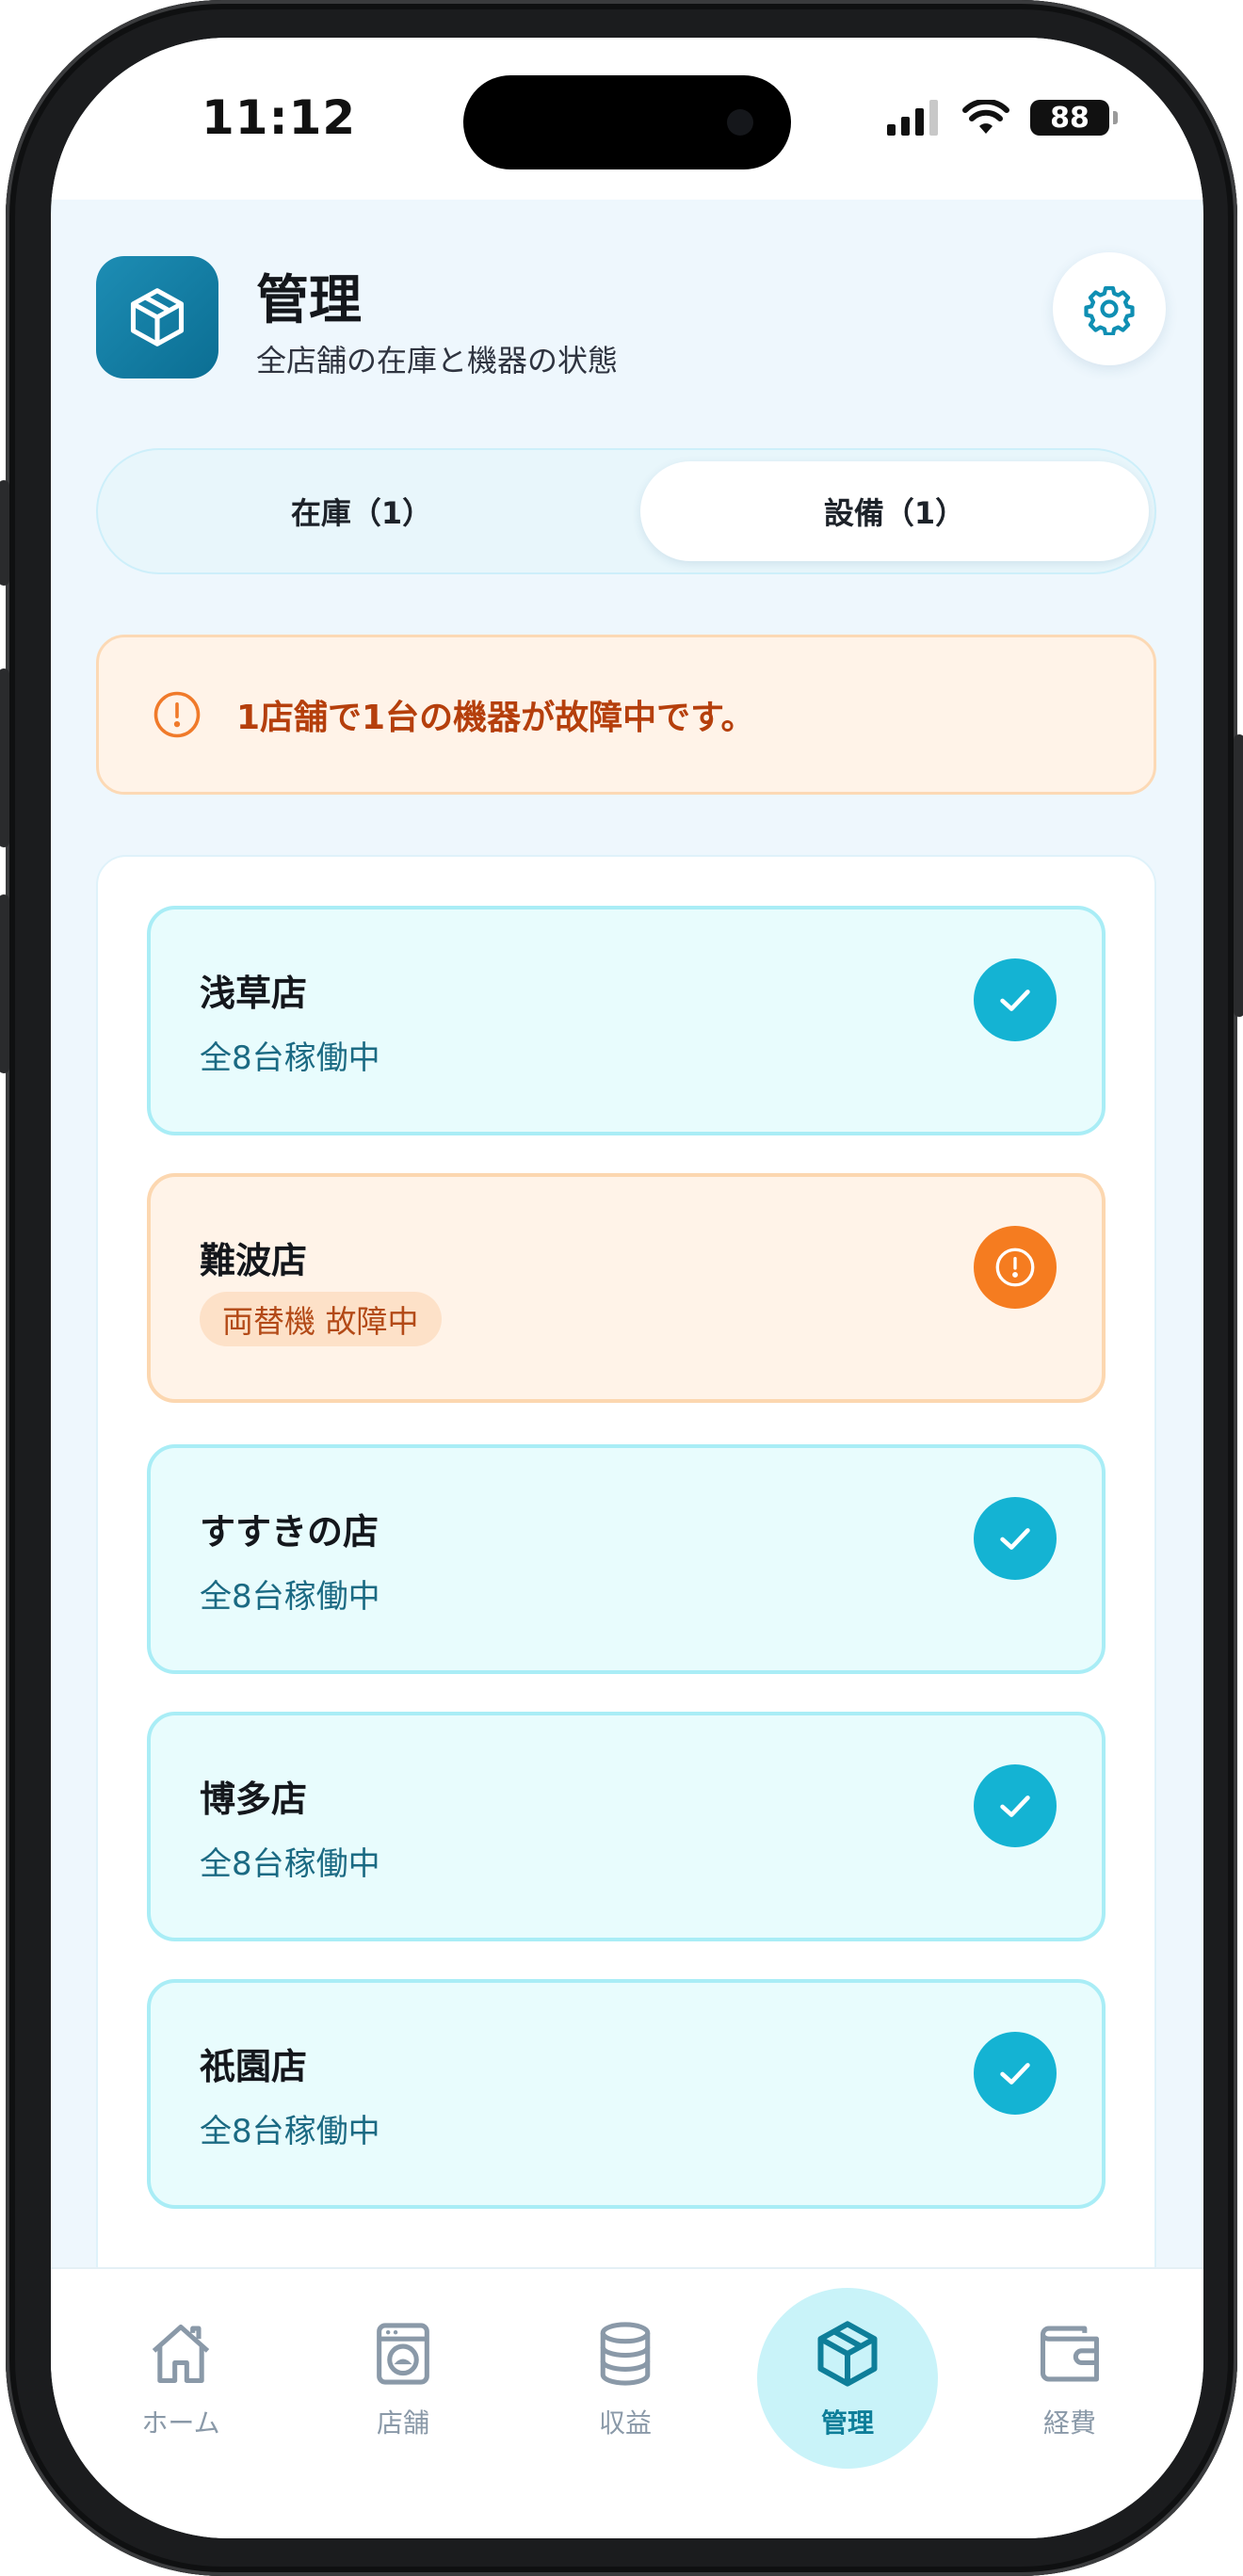  What do you see at coordinates (625, 2423) in the screenshot?
I see `nav-label: 収益` at bounding box center [625, 2423].